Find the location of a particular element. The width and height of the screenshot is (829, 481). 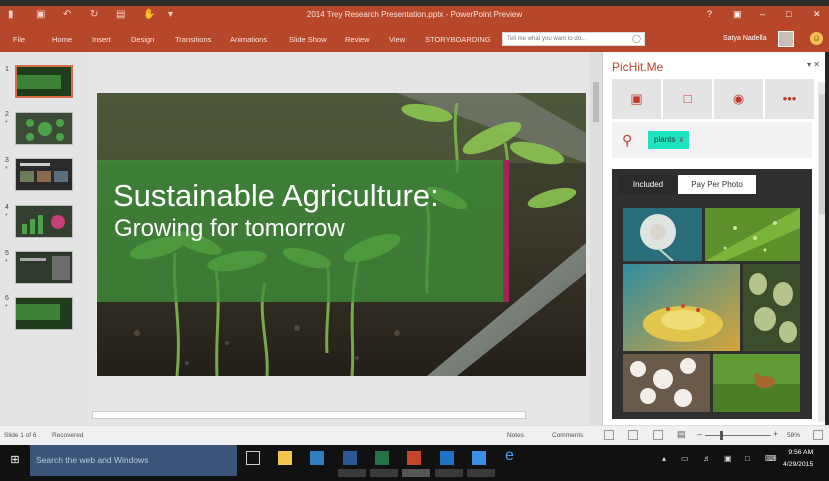

tab-design: Design is located at coordinates (142, 39).